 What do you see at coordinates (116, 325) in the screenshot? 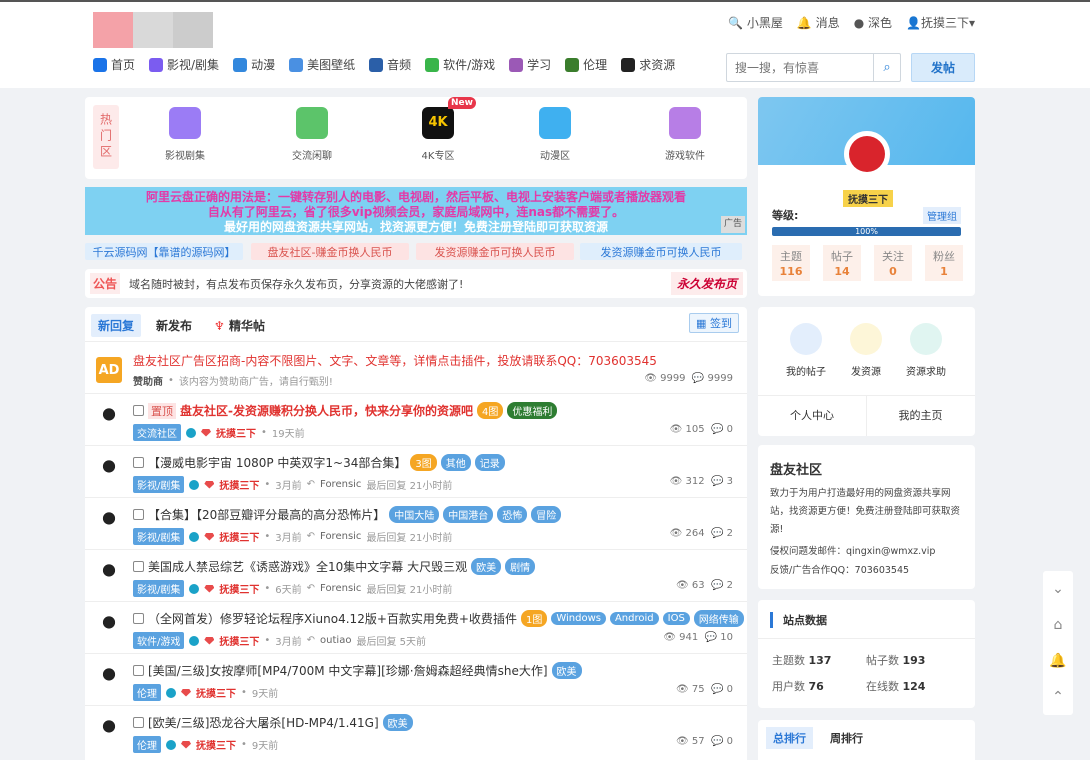
I see `tab-new-reply: 新回复` at bounding box center [116, 325].